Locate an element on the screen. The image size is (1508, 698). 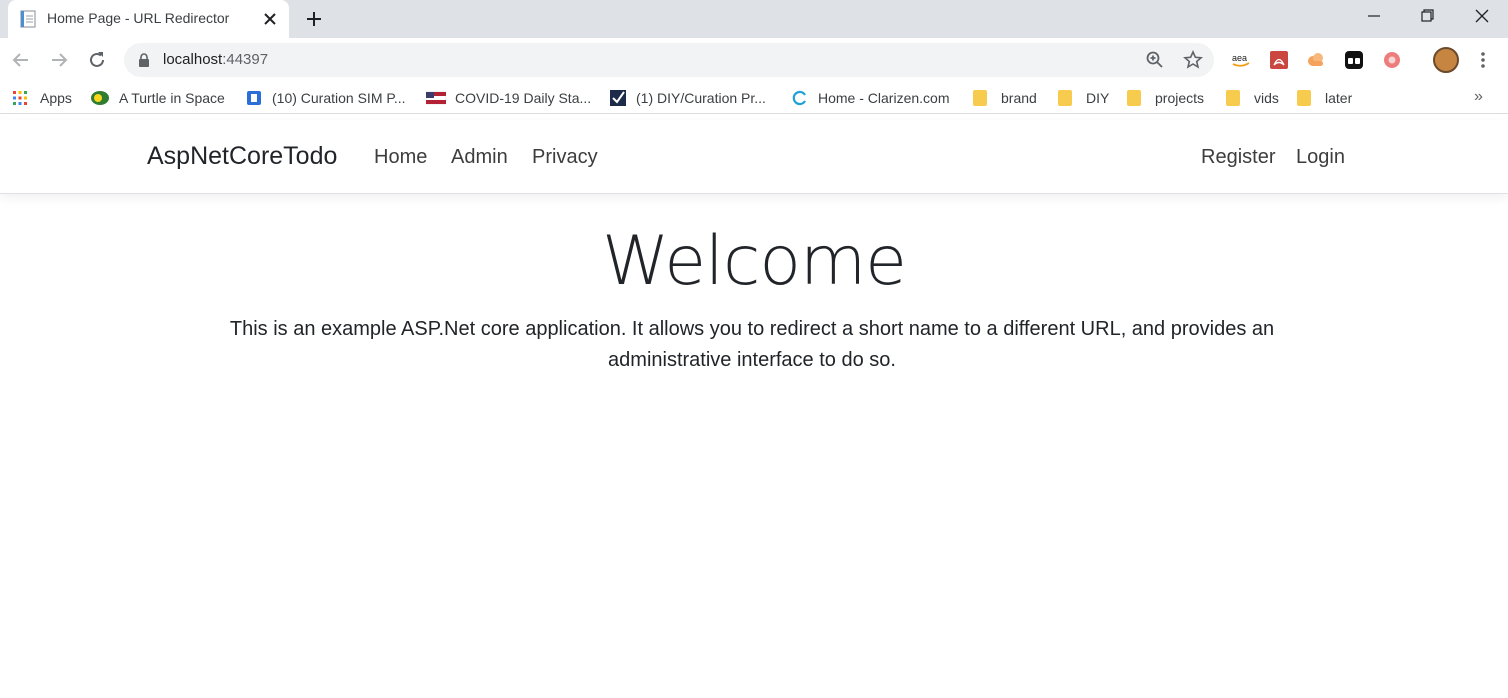
url-text: localhost:44397 is located at coordinates (215, 59).